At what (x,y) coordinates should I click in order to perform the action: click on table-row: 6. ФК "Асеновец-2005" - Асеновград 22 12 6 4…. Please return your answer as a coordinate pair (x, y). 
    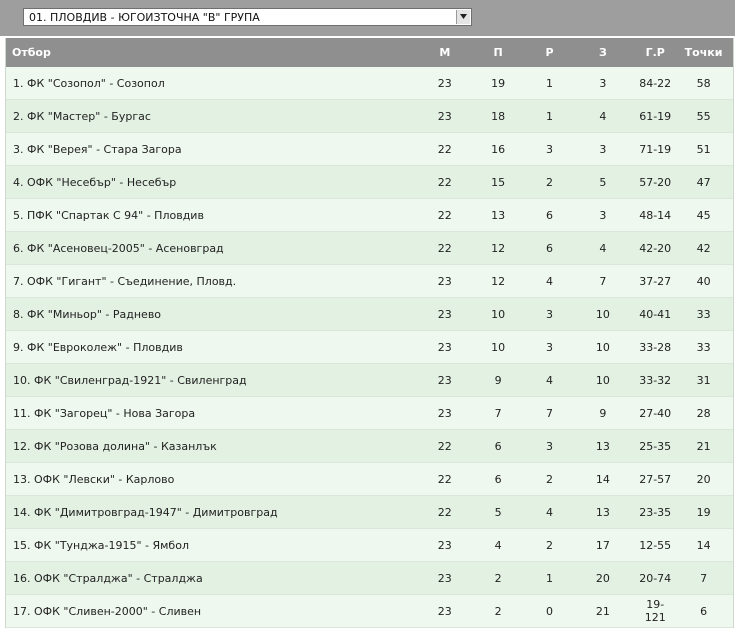
    Looking at the image, I should click on (369, 248).